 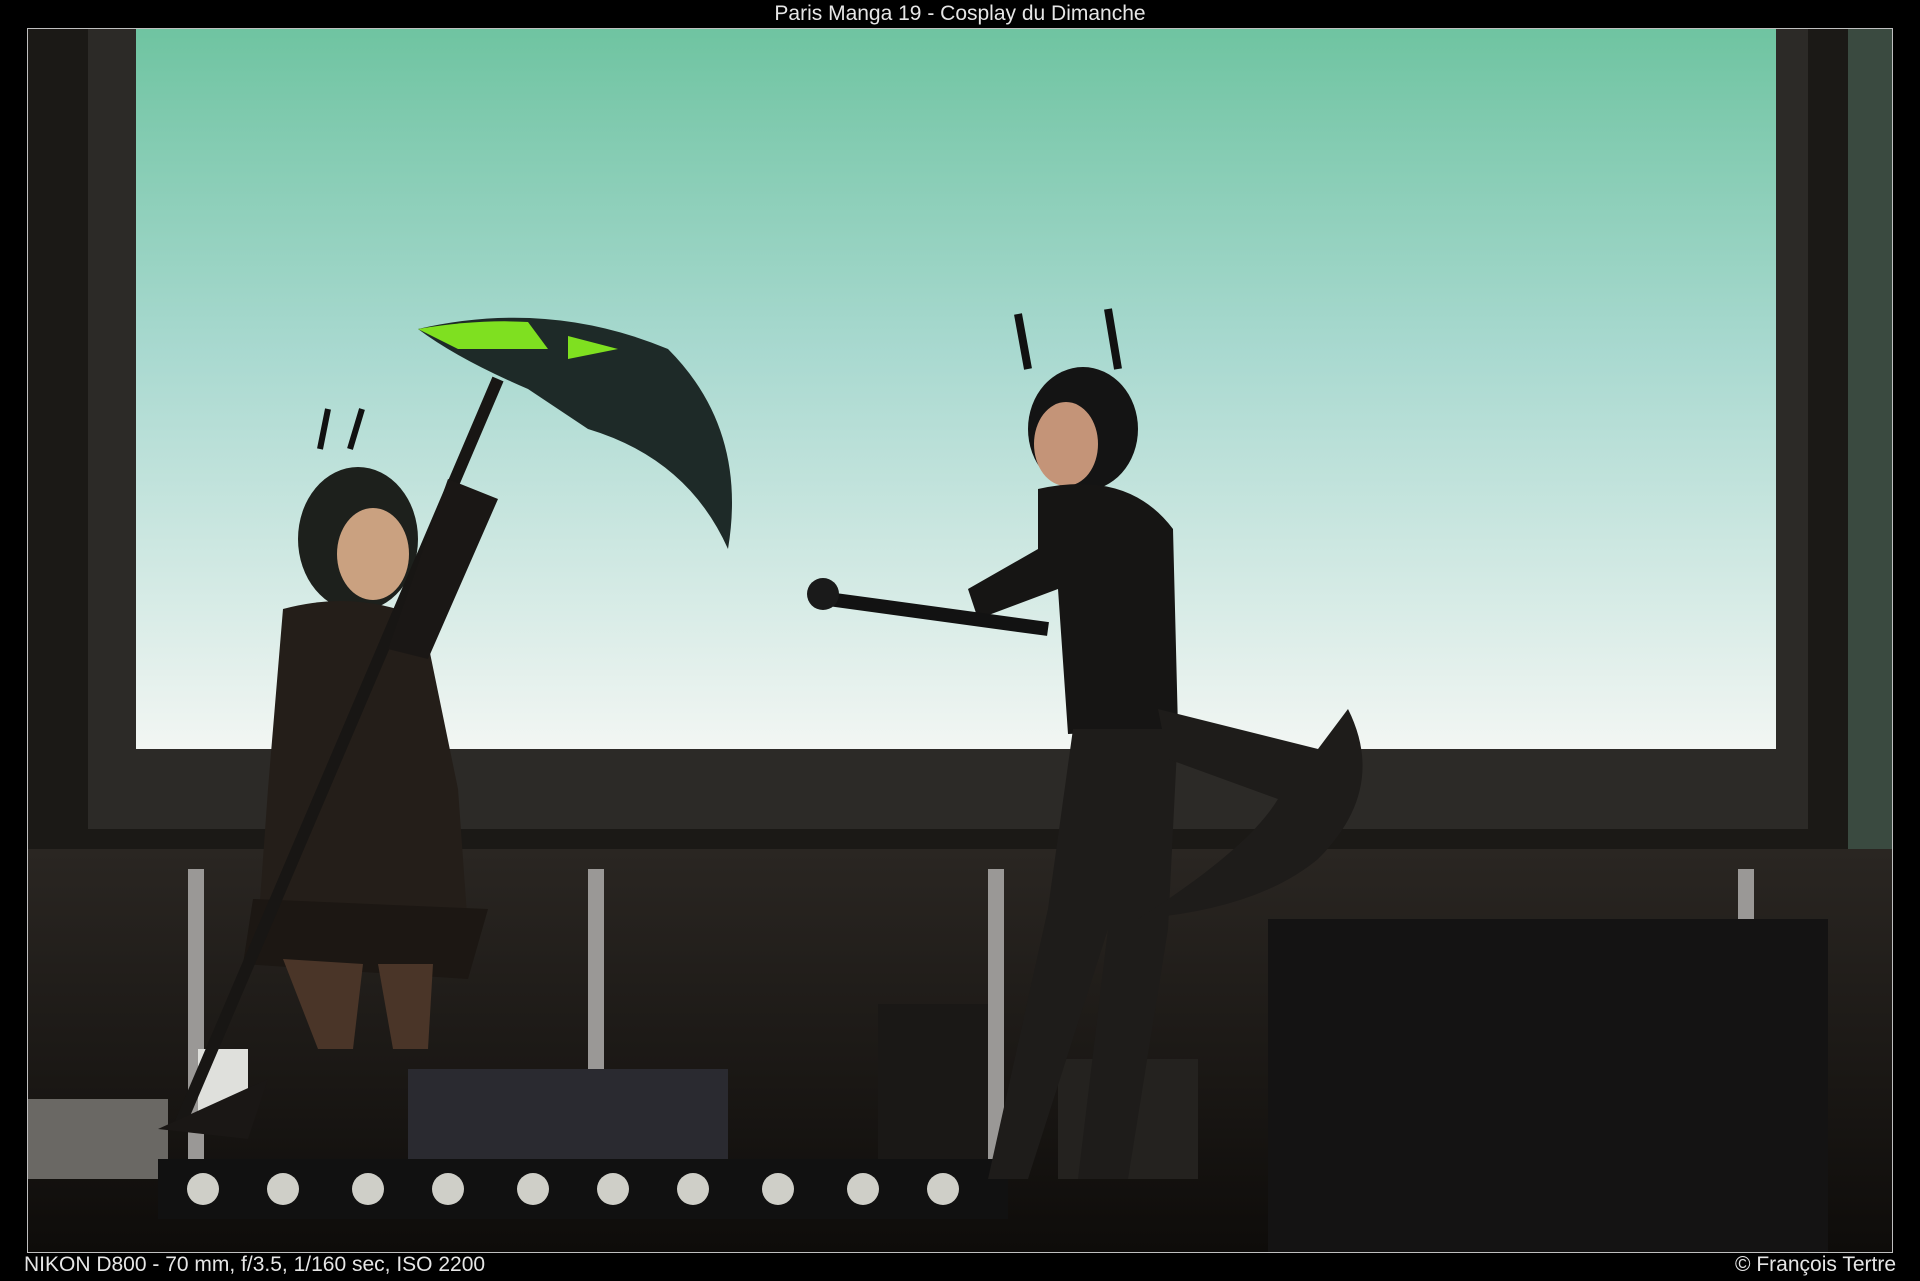 I want to click on stage-monitor-speaker, so click(x=1548, y=1085).